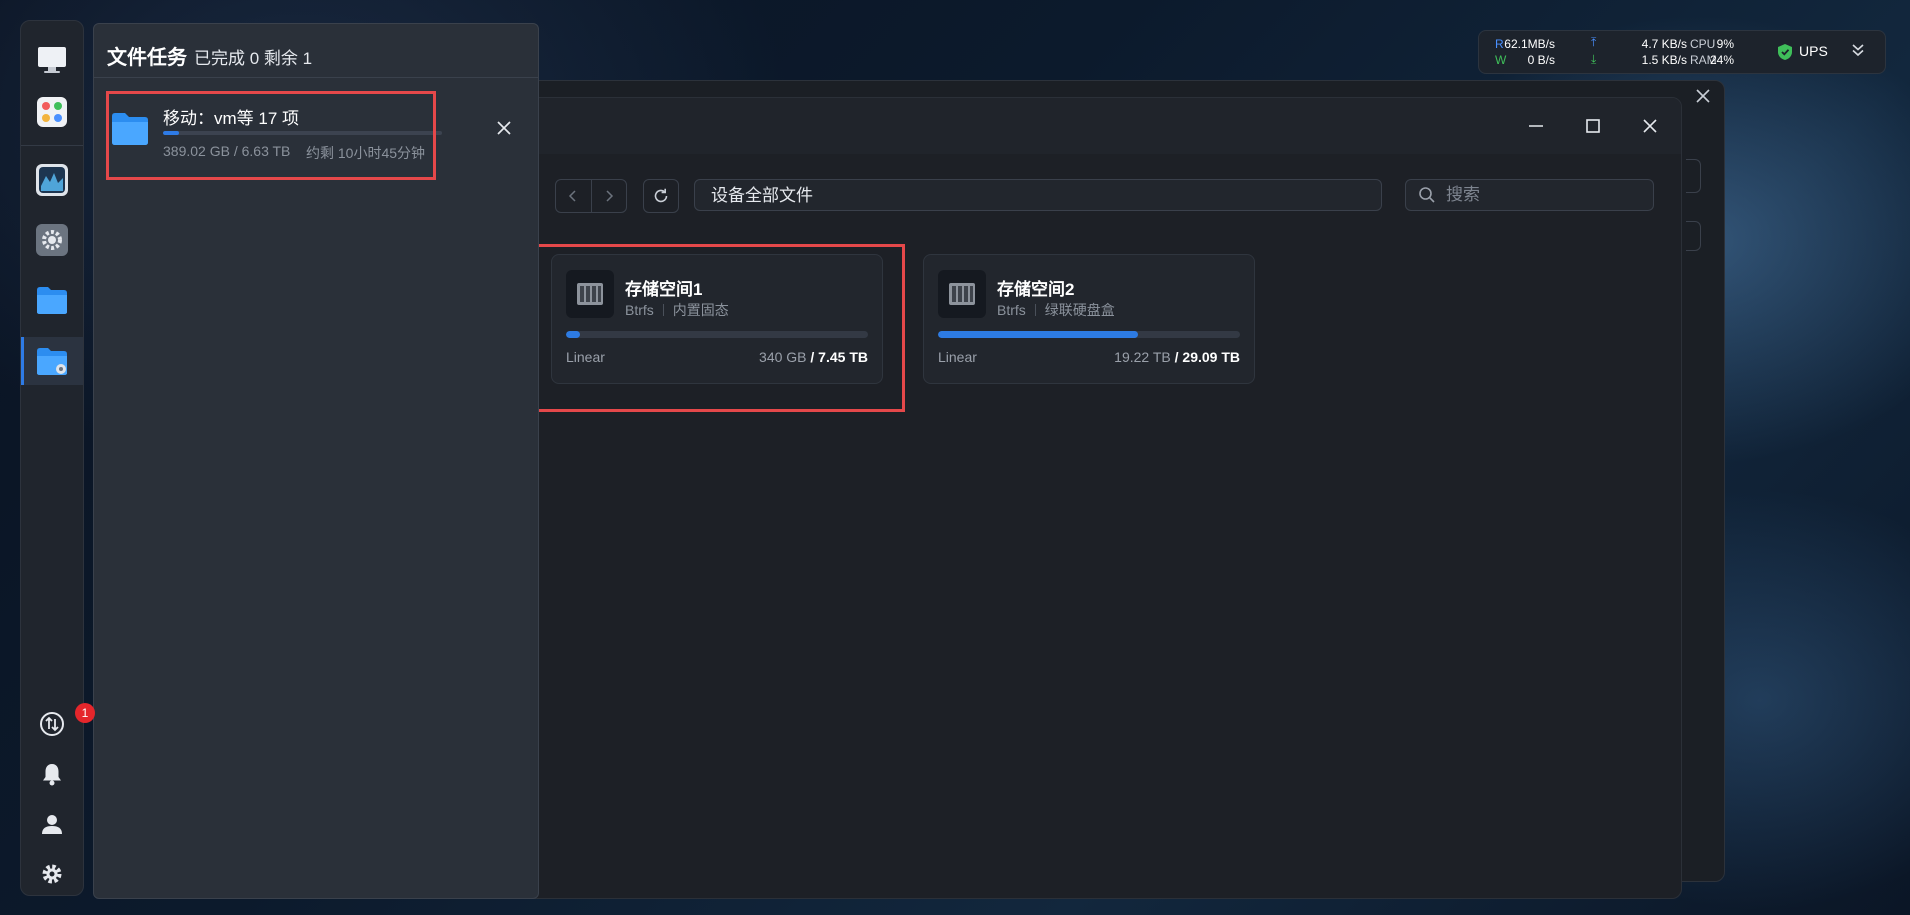  What do you see at coordinates (1725, 44) in the screenshot?
I see `cpu-value: 9%` at bounding box center [1725, 44].